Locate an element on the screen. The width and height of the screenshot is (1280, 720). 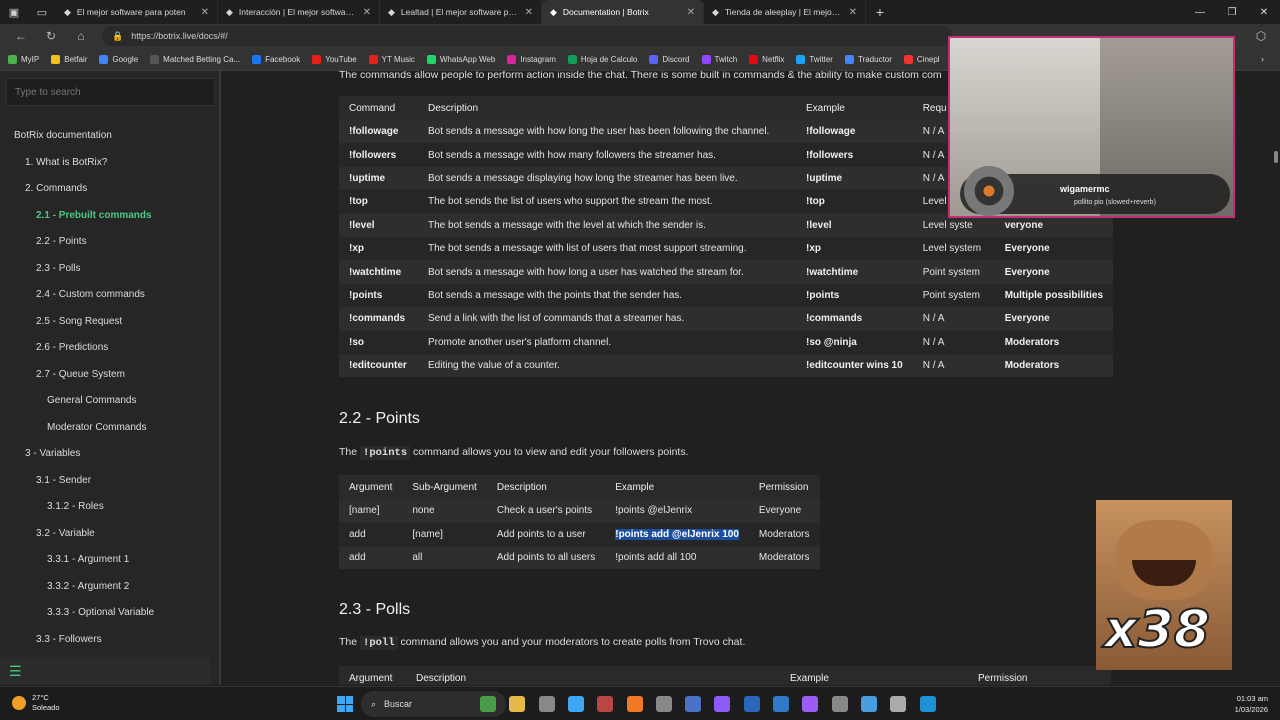
search-icon: ⌕ is located at coordinates (374, 703).